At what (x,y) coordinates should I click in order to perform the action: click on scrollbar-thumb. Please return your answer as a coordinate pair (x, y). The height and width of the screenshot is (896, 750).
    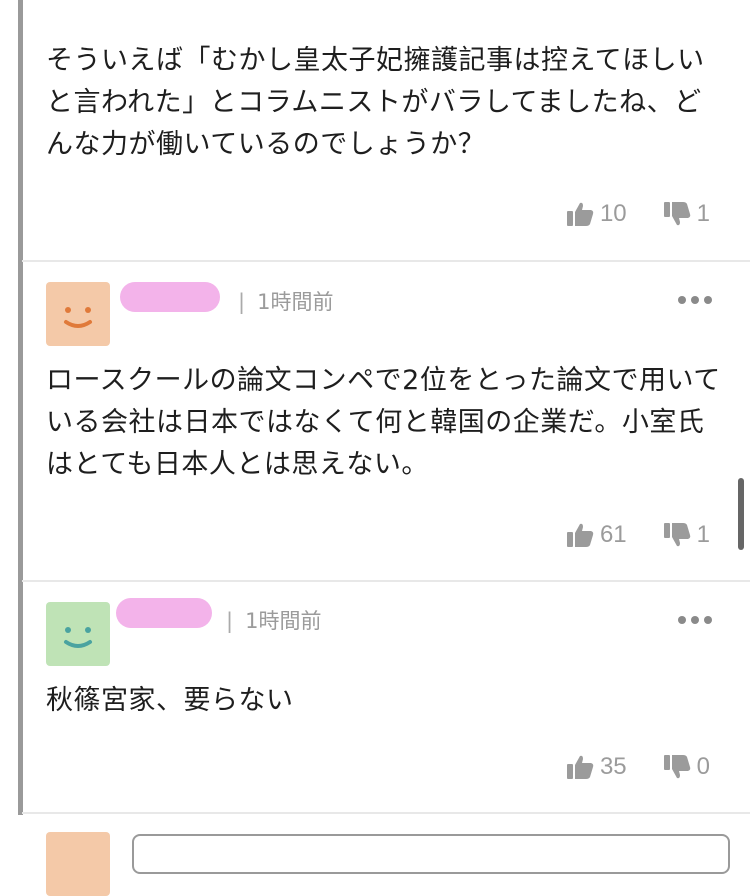
    Looking at the image, I should click on (741, 514).